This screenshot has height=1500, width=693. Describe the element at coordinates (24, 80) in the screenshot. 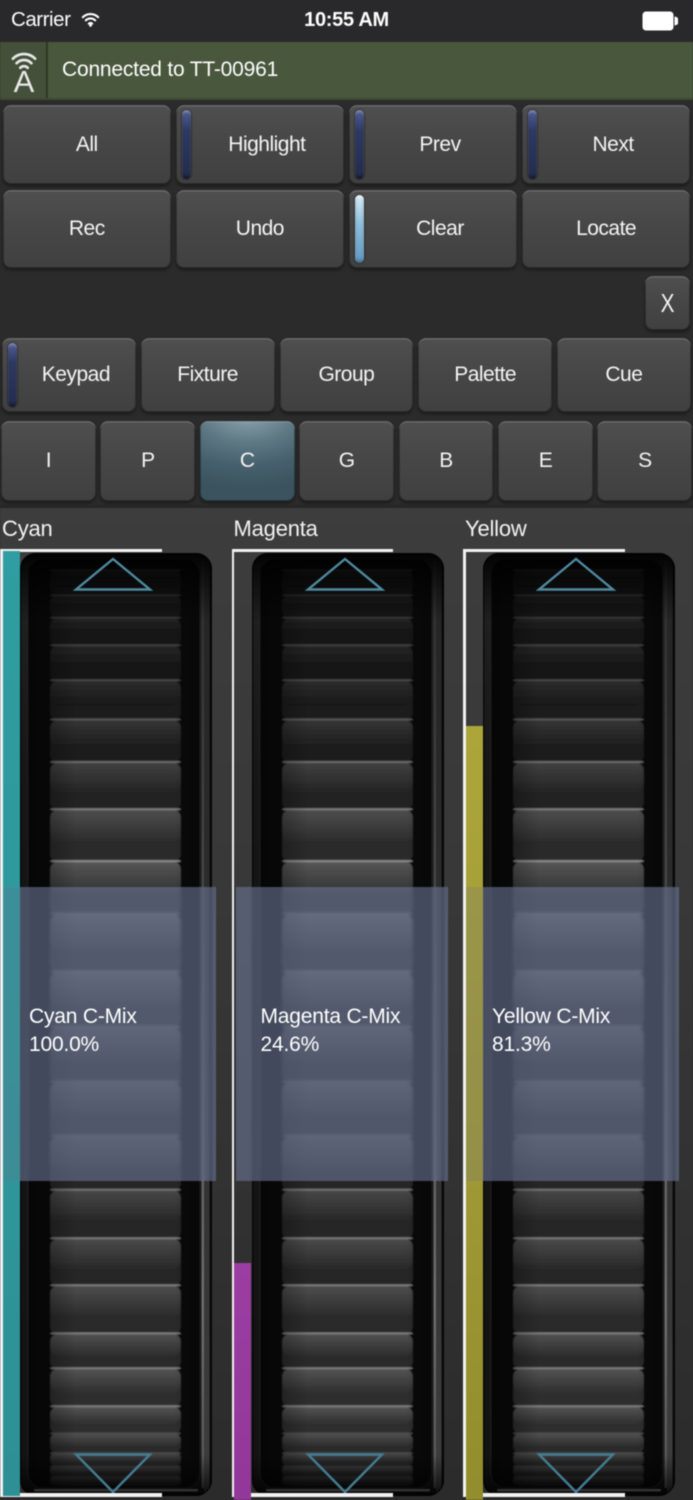

I see `svg-text: A` at that location.